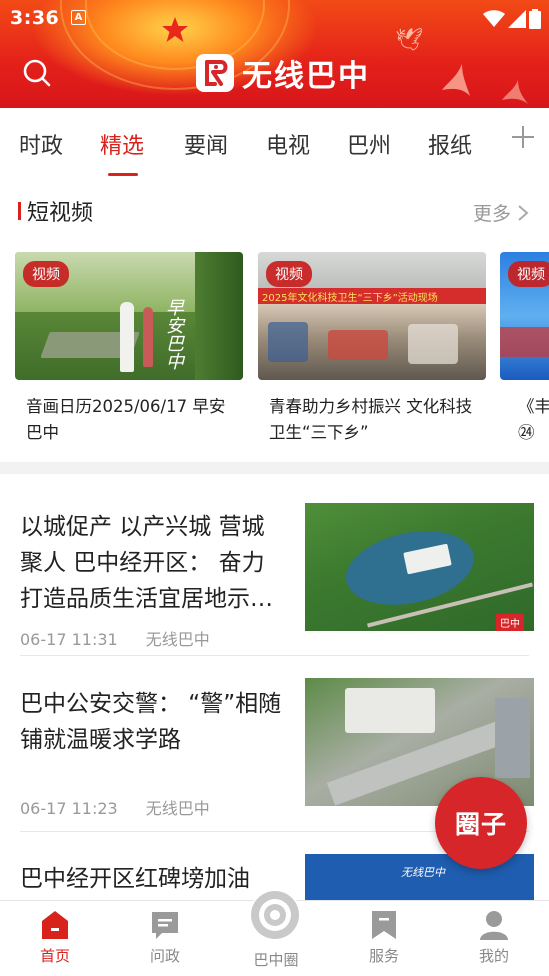 The image size is (549, 976). Describe the element at coordinates (371, 419) in the screenshot. I see `video-title: 青春助力乡村振兴 文化科技卫生“三下乡”` at that location.